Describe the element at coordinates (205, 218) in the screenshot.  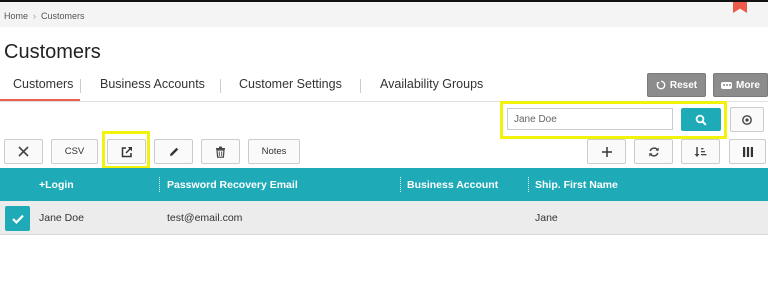
I see `cell-email: test@email.com` at that location.